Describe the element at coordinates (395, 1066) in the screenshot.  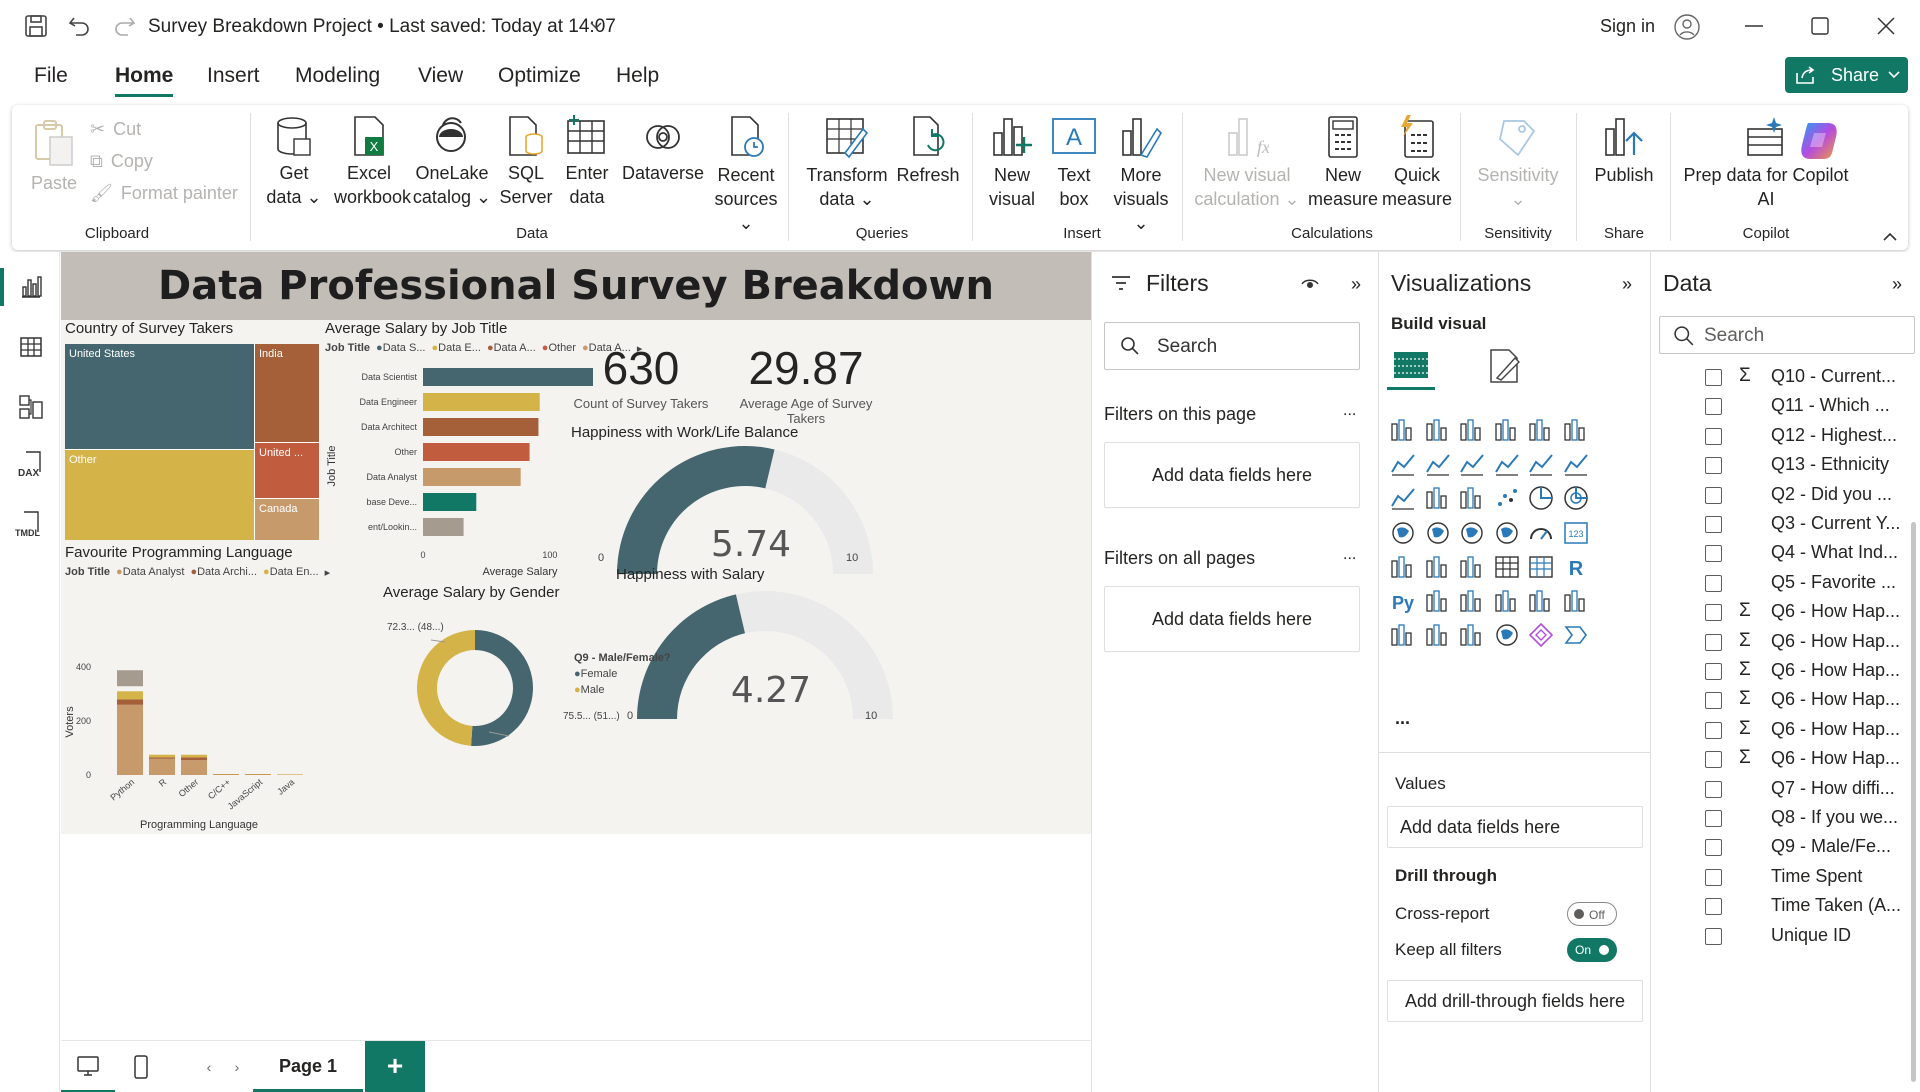
I see `add-page-button: +` at that location.